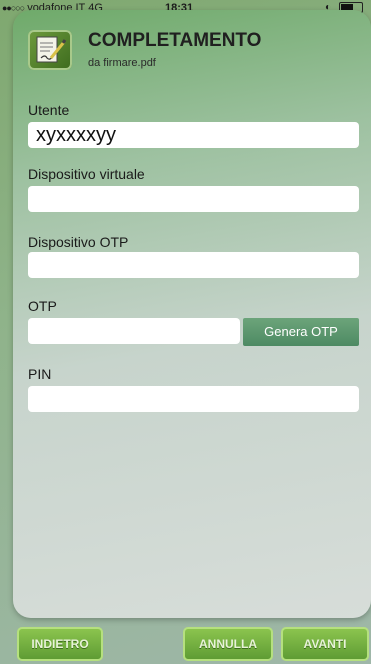  What do you see at coordinates (122, 63) in the screenshot?
I see `document-filename: da firmare.pdf` at bounding box center [122, 63].